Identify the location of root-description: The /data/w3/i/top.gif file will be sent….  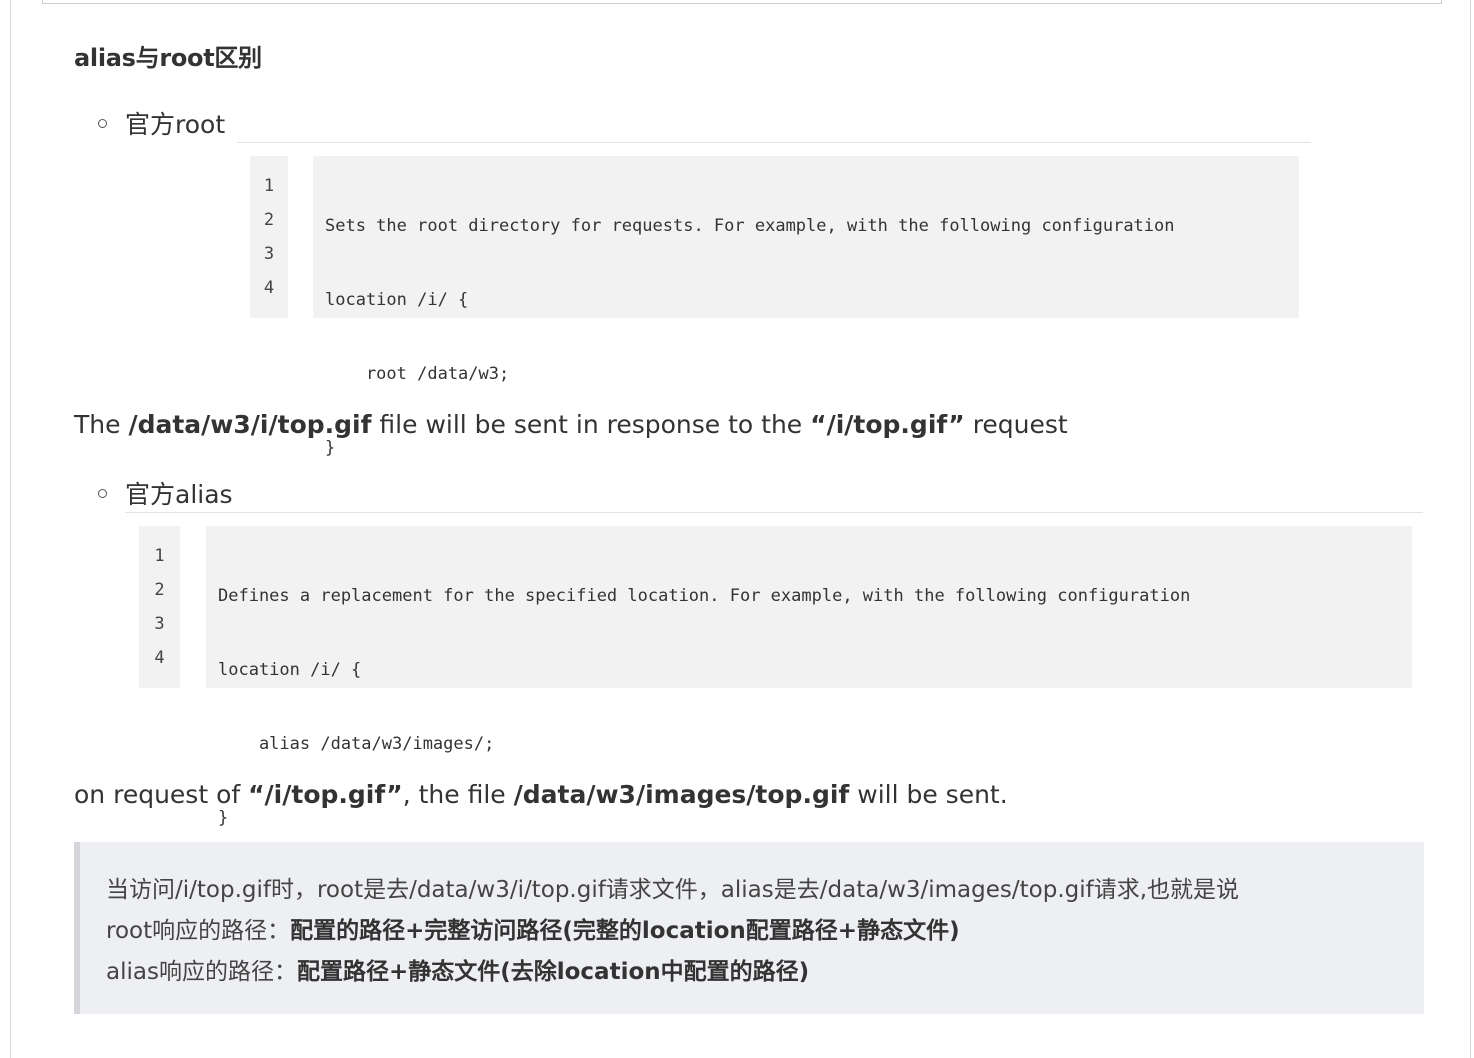
(571, 424).